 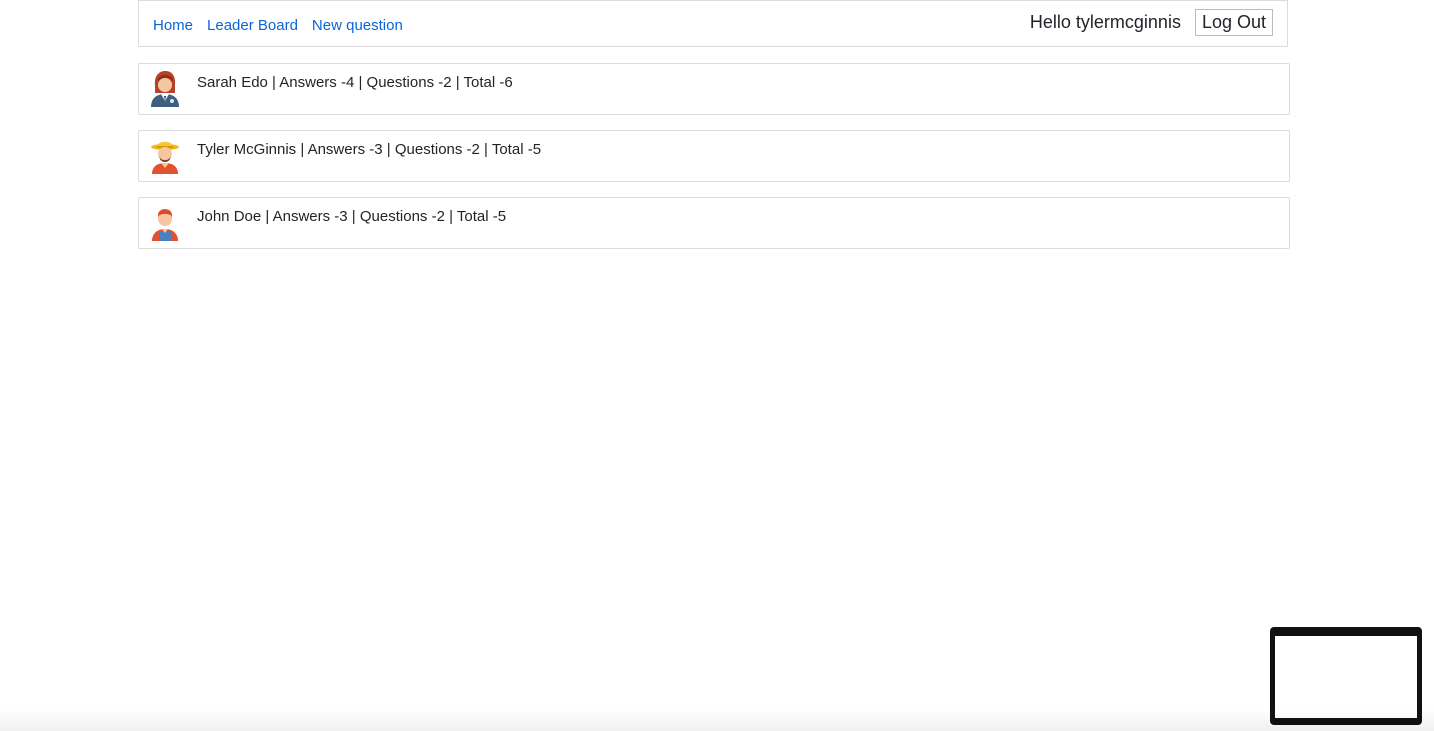 I want to click on user-area: Hello tylermcginnis Log Out, so click(x=1151, y=22).